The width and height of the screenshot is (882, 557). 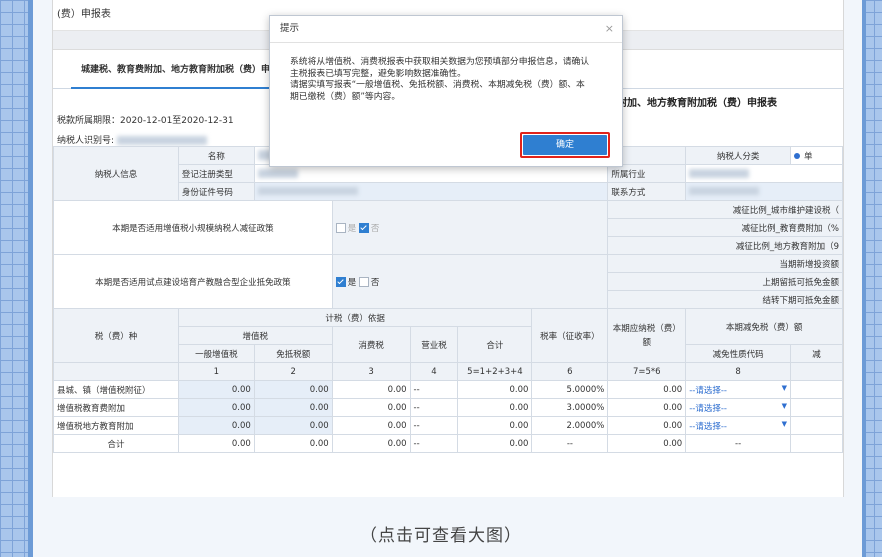 I want to click on category-label: 纳税人分类, so click(x=738, y=155).